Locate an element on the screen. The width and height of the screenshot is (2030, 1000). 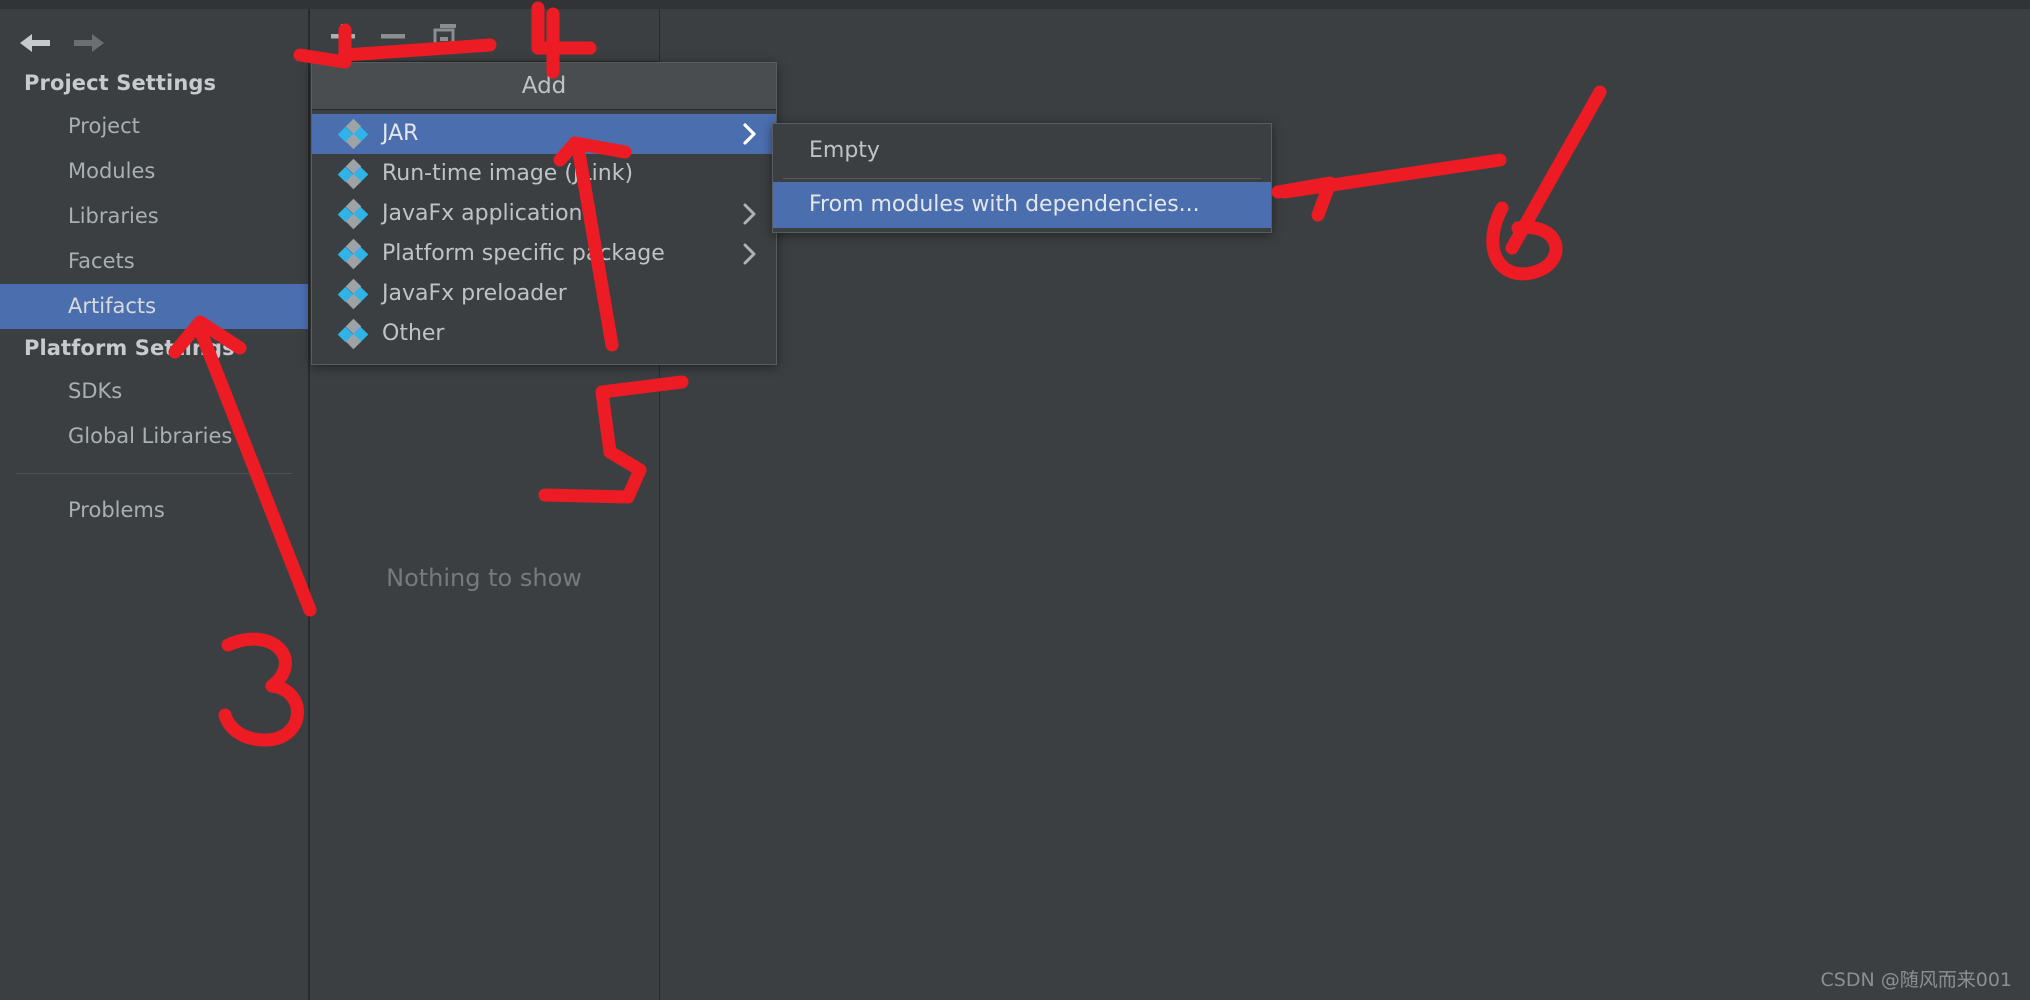
menu-item-label: JavaFx application is located at coordinates (482, 213).